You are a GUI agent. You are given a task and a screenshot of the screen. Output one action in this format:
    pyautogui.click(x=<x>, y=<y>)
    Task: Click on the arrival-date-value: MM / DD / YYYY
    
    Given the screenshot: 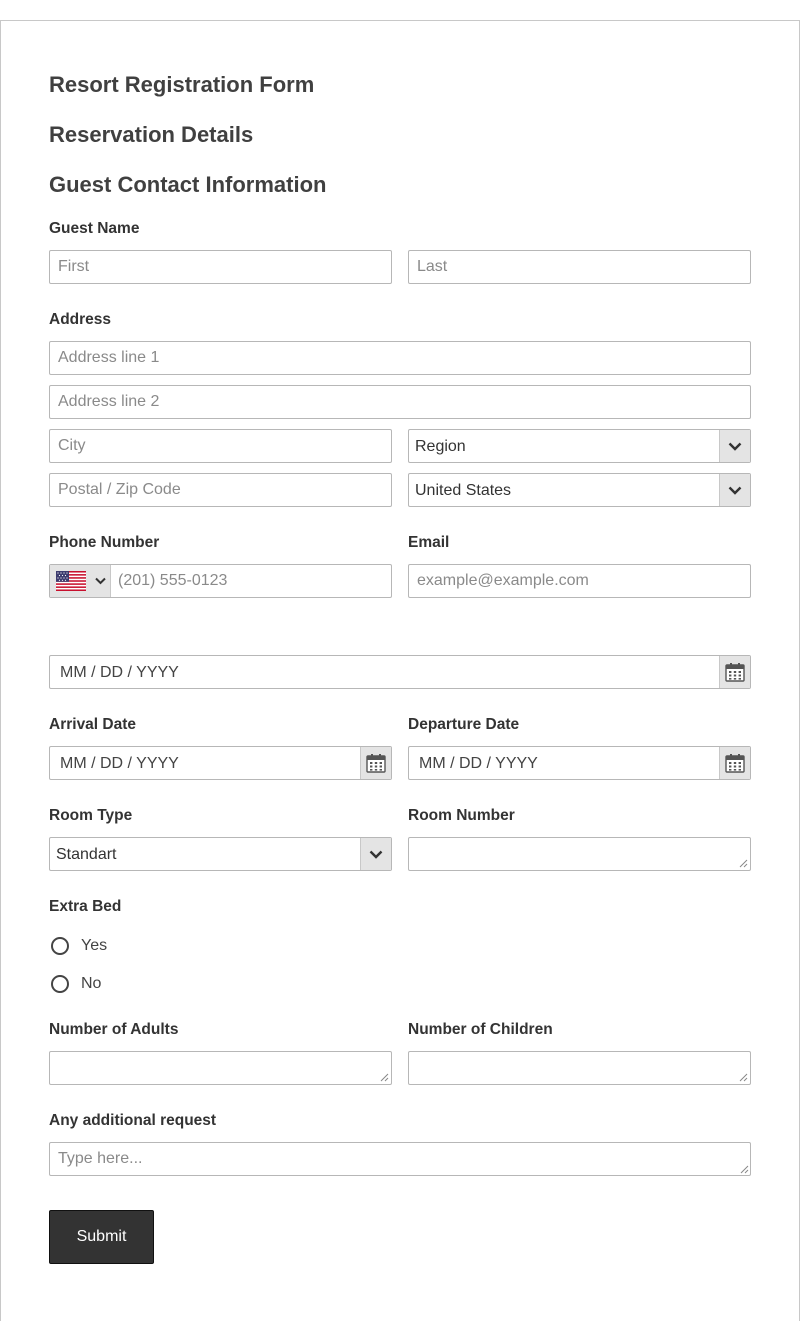 What is the action you would take?
    pyautogui.click(x=119, y=763)
    